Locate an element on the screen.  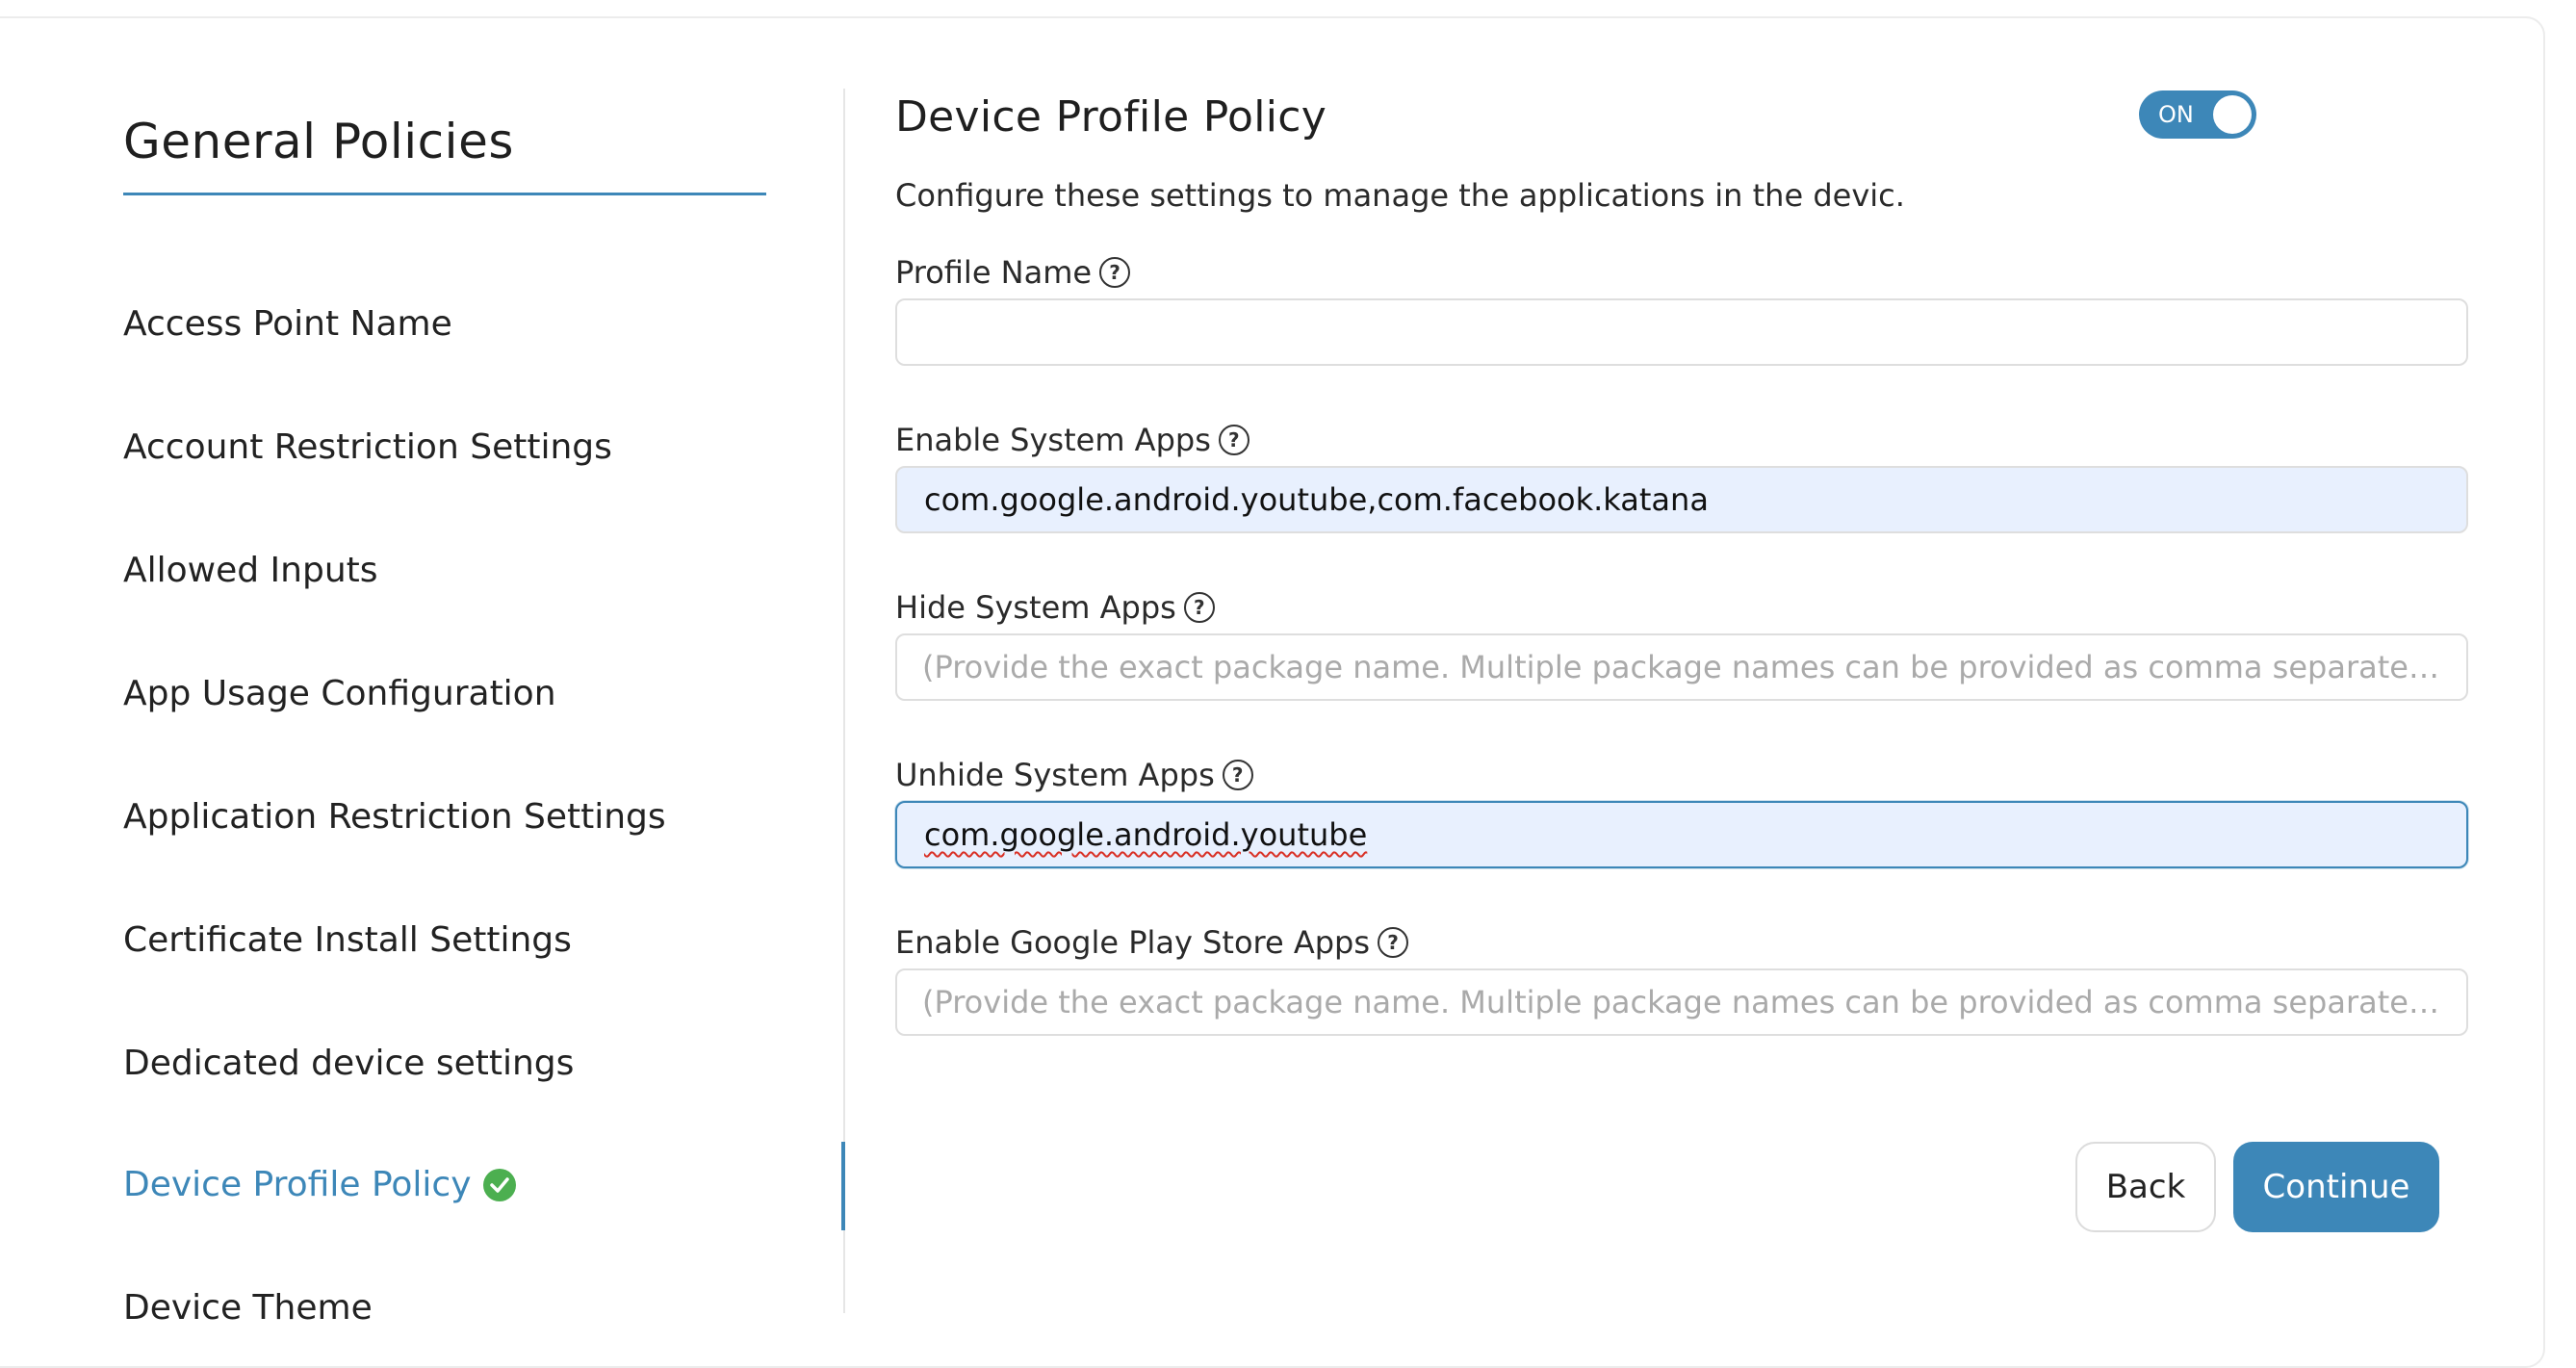
sidebar-item-label: Account Restriction Settings is located at coordinates (368, 447).